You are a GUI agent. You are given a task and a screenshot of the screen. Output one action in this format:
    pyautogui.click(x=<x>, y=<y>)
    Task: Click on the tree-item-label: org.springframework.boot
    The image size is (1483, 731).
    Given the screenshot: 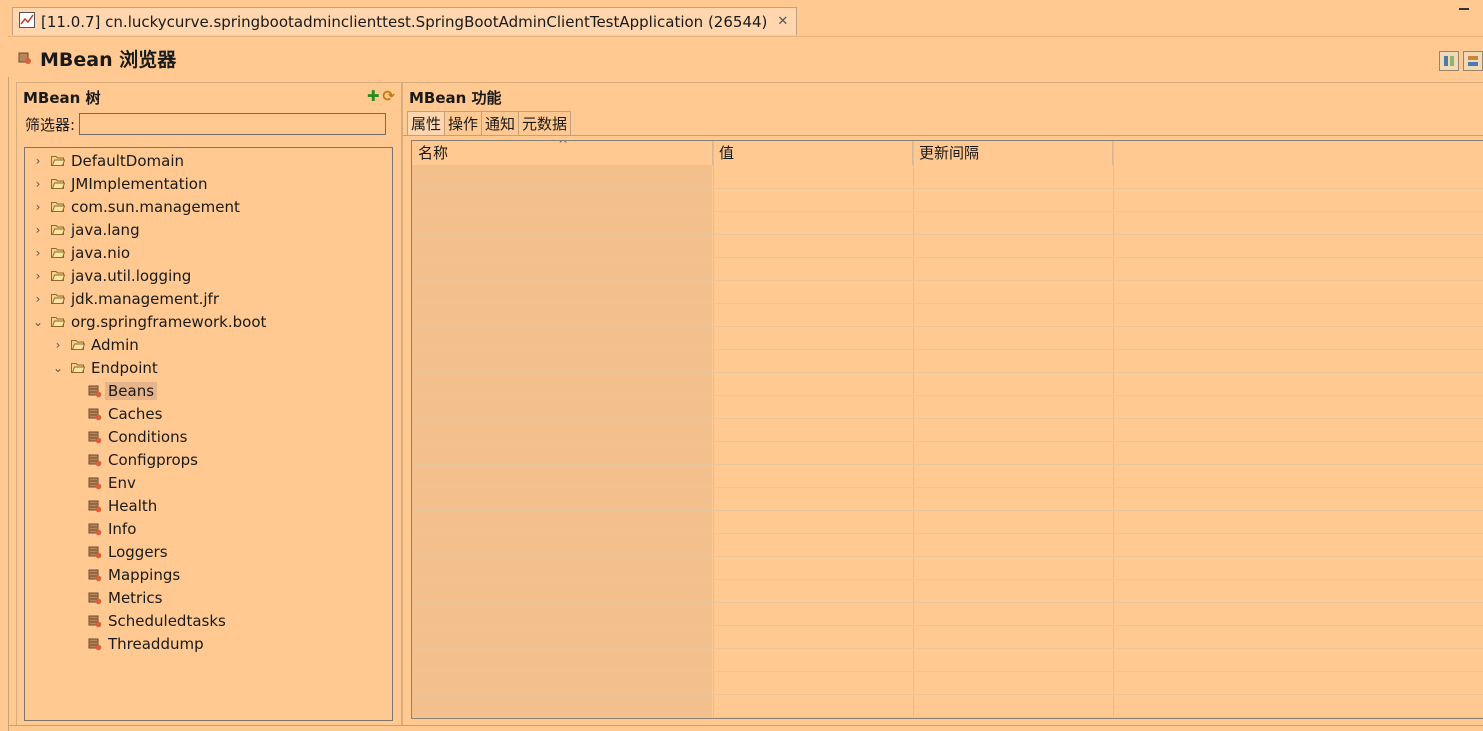 What is the action you would take?
    pyautogui.click(x=169, y=321)
    